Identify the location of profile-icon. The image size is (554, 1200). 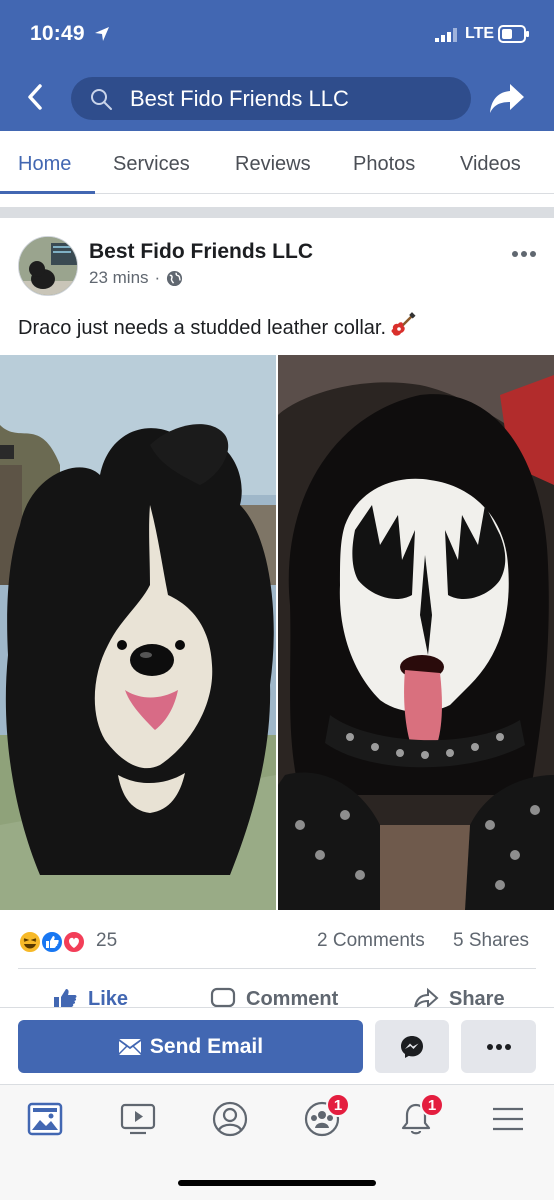
(230, 1119).